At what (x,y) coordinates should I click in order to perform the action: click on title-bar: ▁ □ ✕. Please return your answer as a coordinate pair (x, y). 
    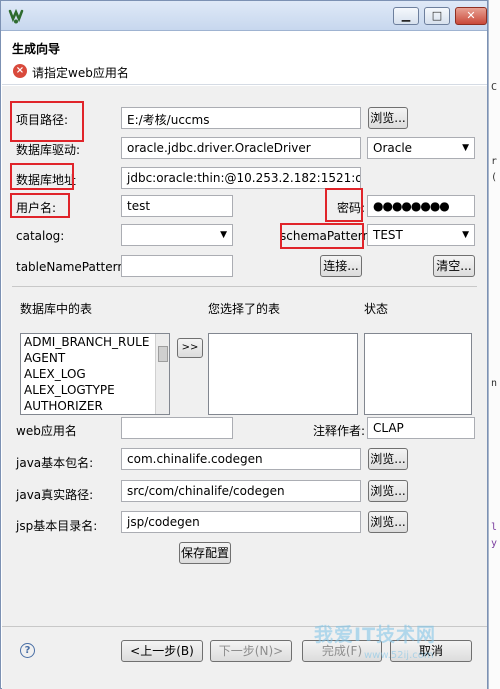
    Looking at the image, I should click on (244, 16).